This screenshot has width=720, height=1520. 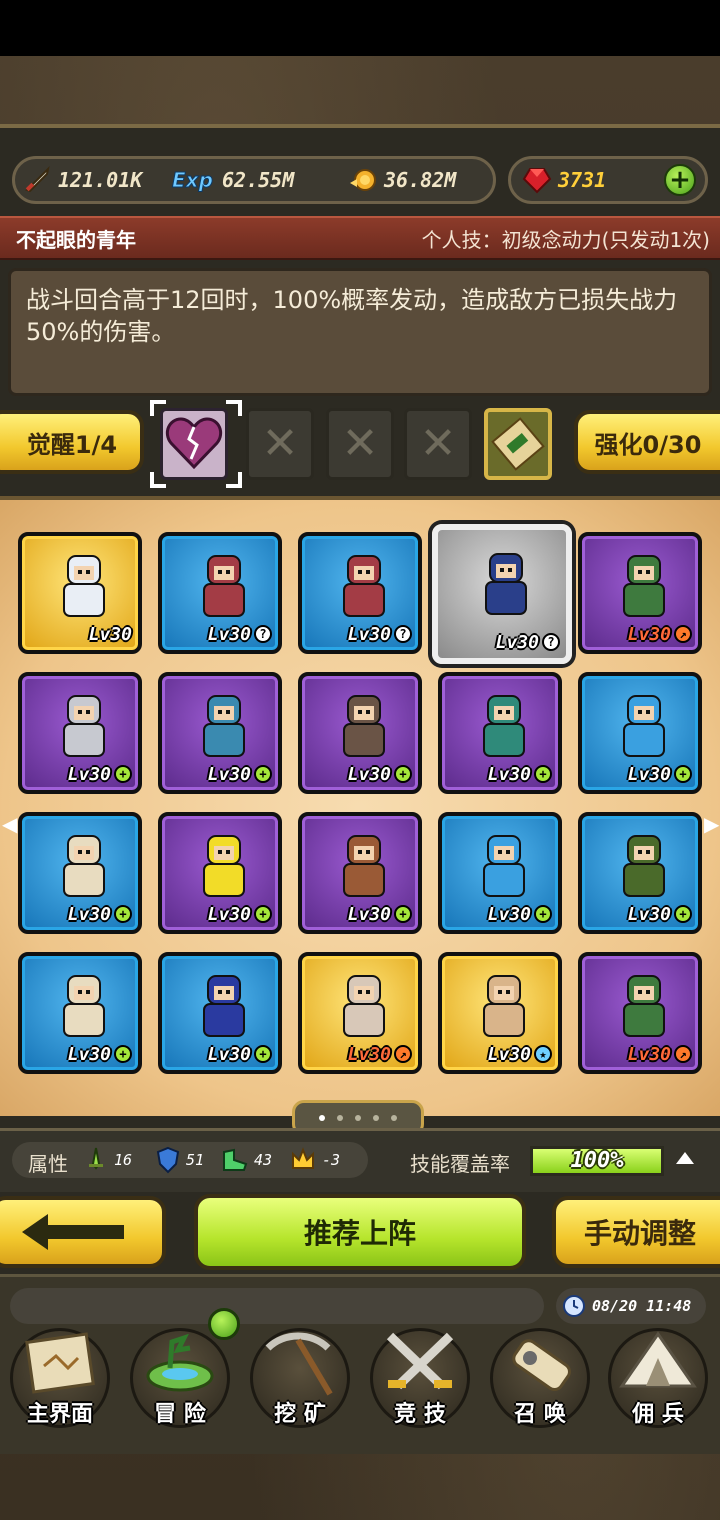 I want to click on exp-value: 62.55M, so click(x=258, y=180).